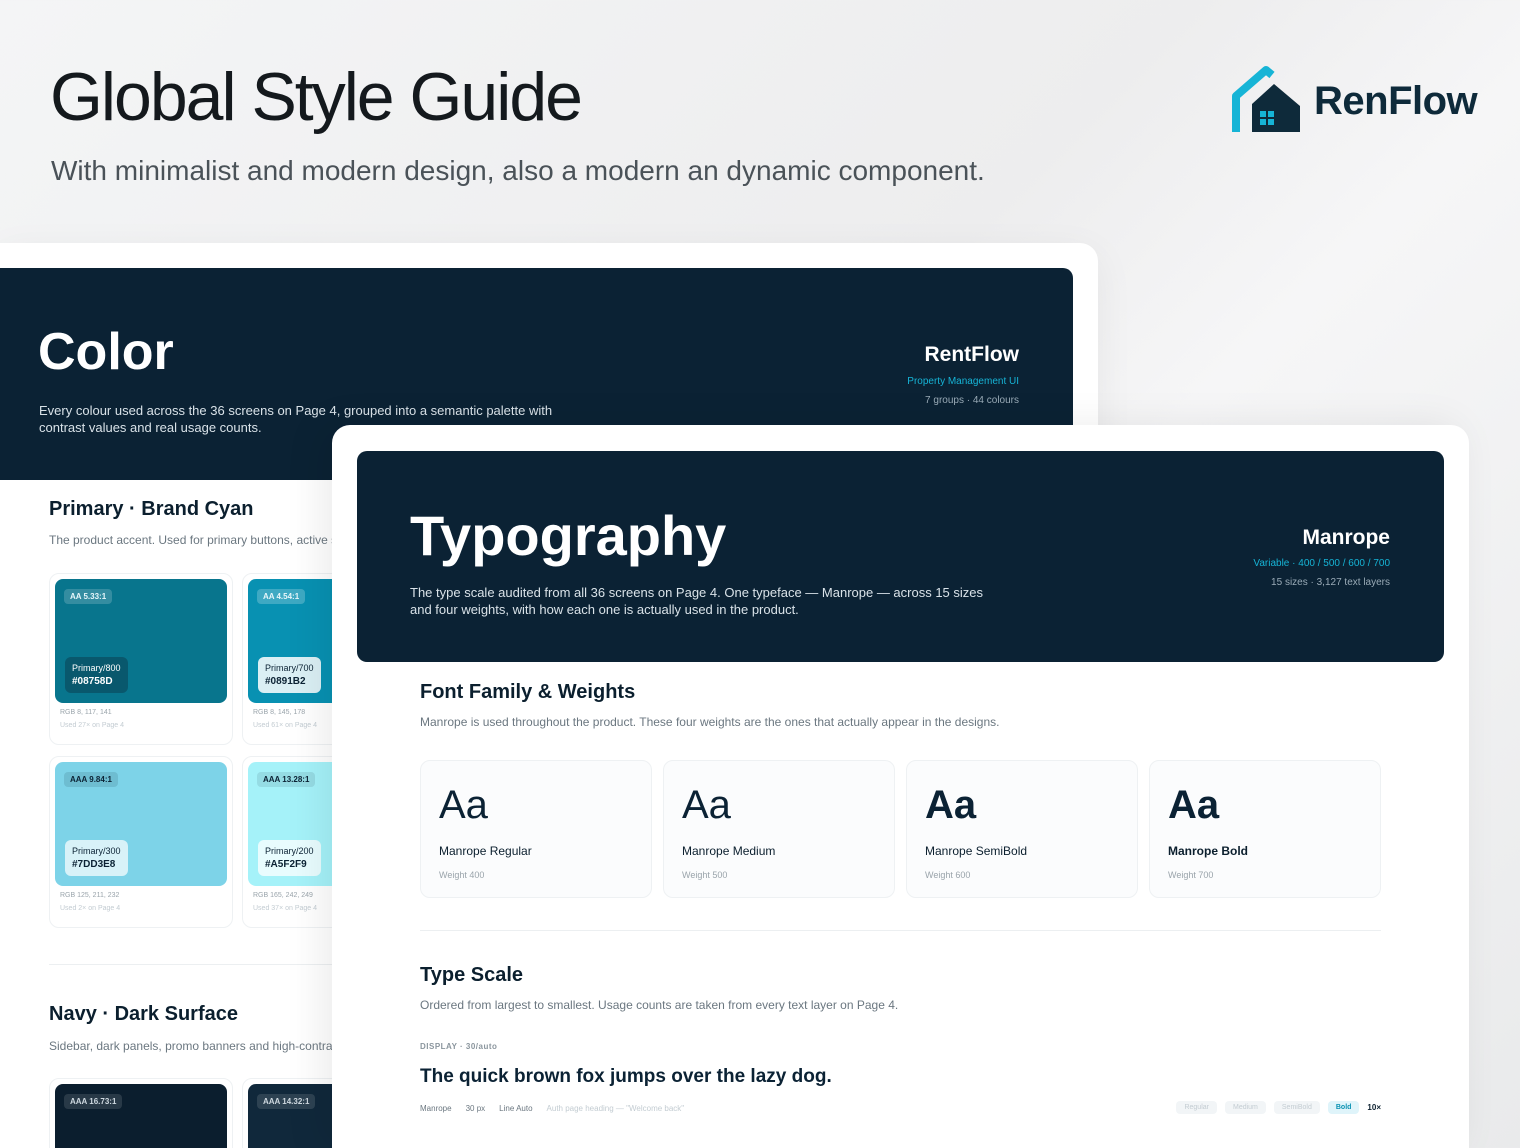 This screenshot has height=1148, width=1520. What do you see at coordinates (91, 779) in the screenshot?
I see `contrast-badge: AAA 9.84:1` at bounding box center [91, 779].